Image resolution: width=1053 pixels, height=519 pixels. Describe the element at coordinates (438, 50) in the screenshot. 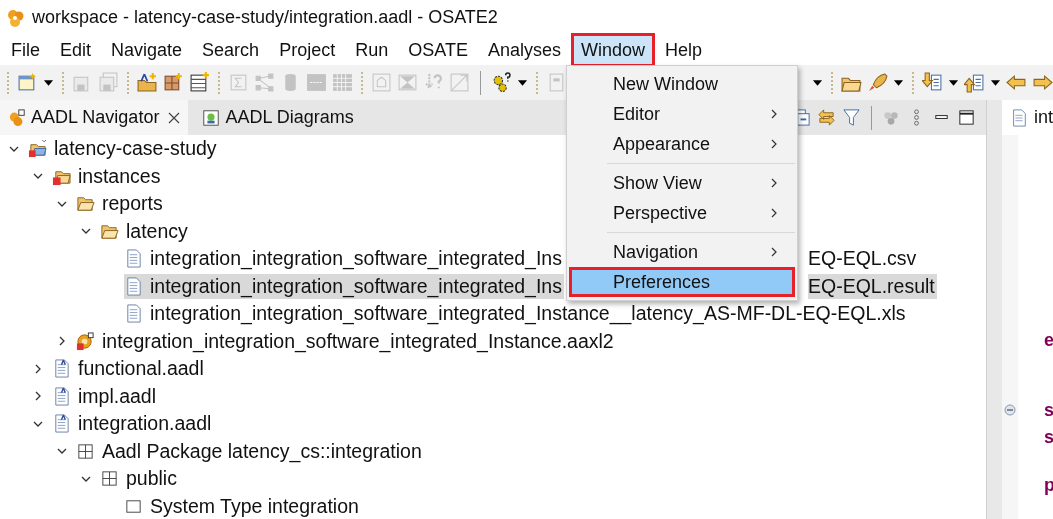

I see `menu-item: OSATE` at that location.